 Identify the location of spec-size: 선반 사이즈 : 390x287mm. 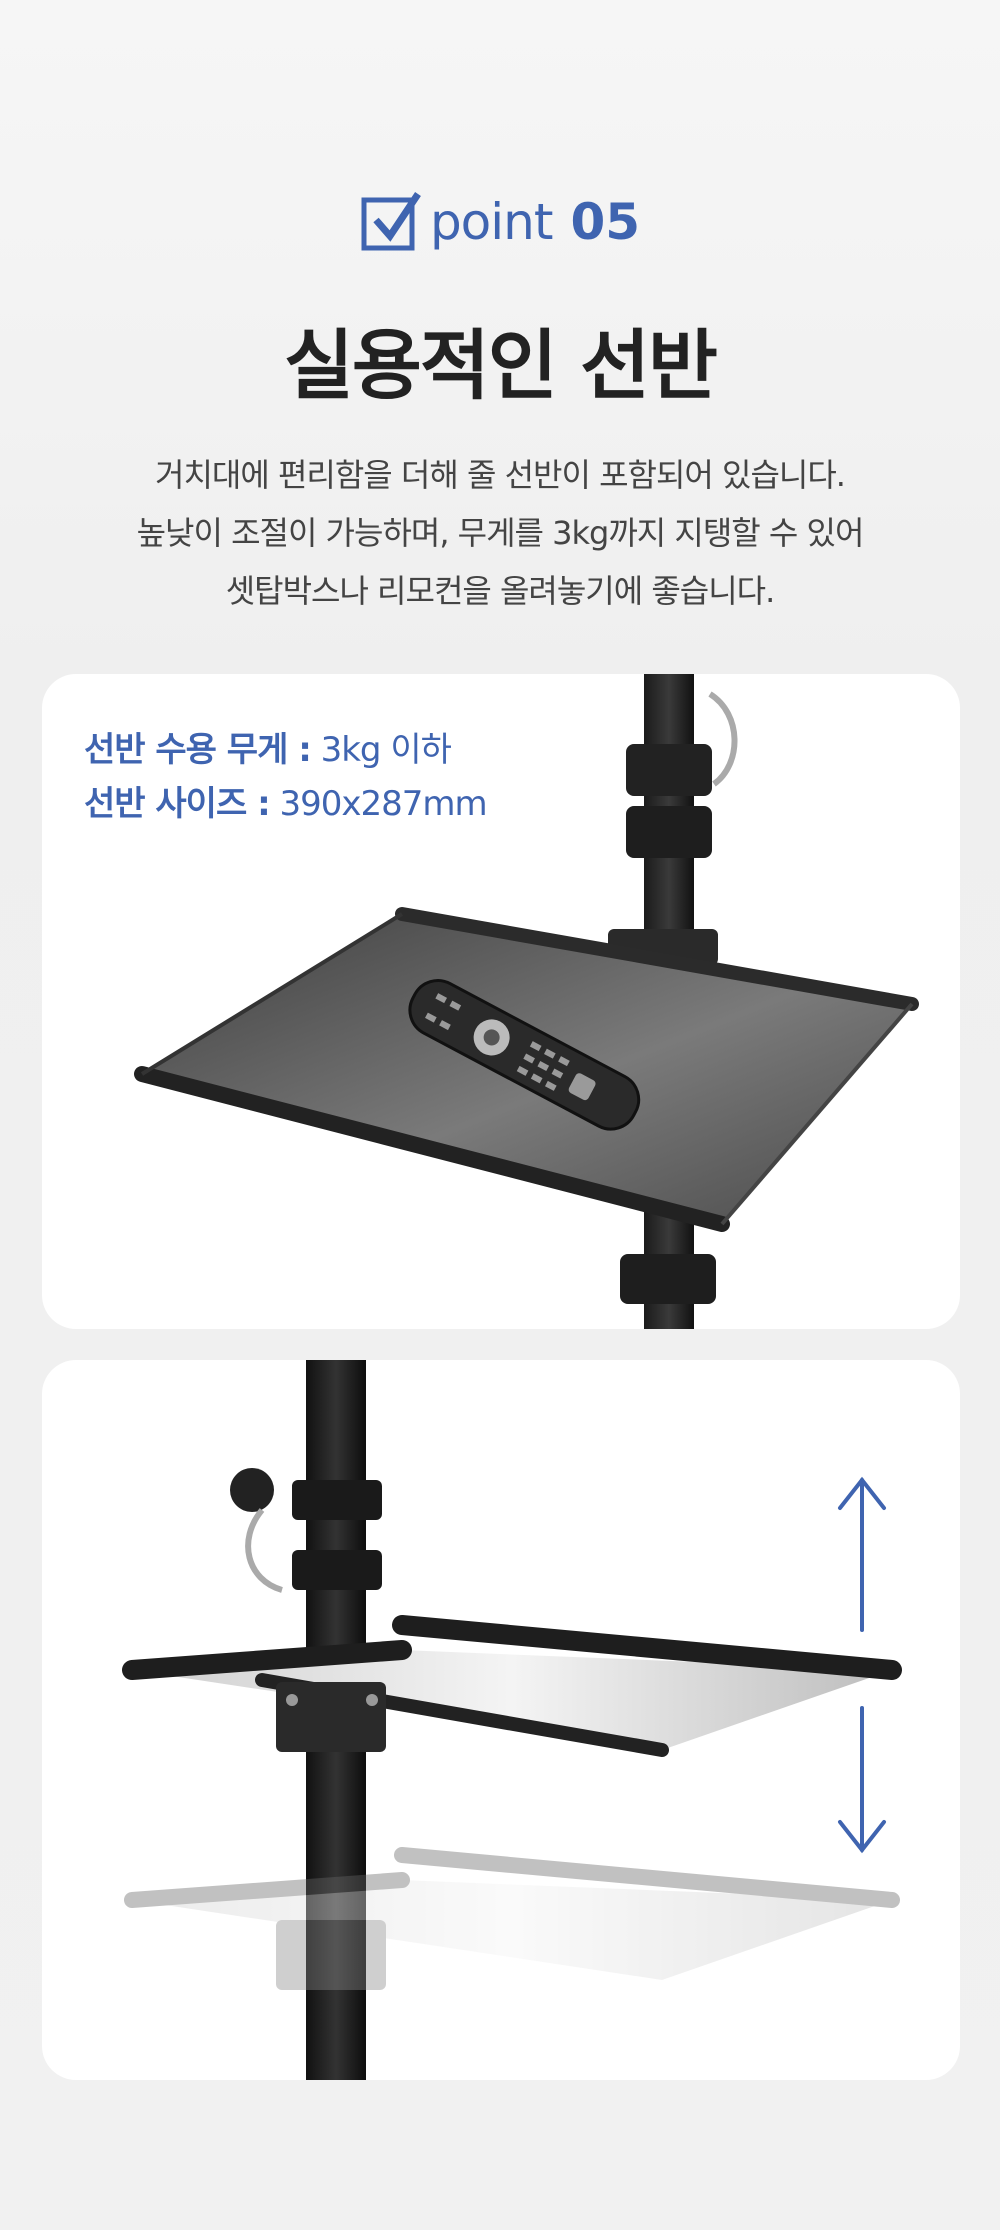
(286, 800).